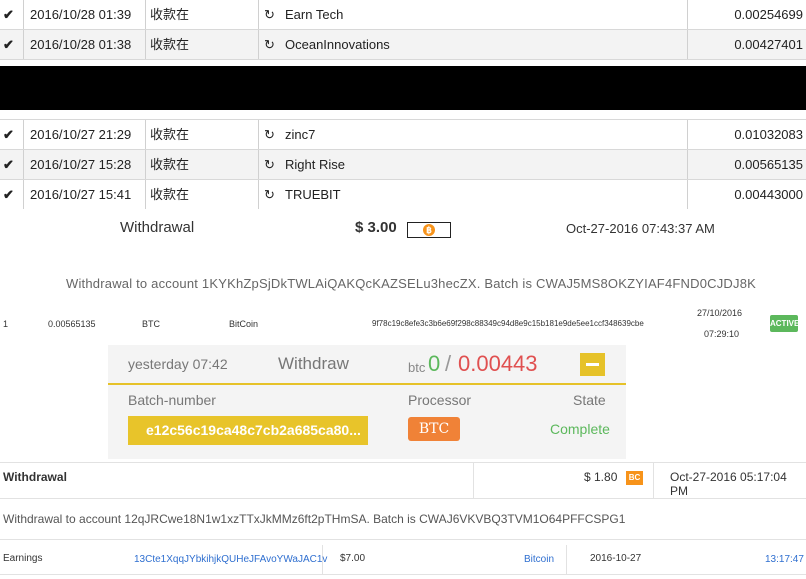  Describe the element at coordinates (634, 478) in the screenshot. I see `bitcoin-badge: BC` at that location.